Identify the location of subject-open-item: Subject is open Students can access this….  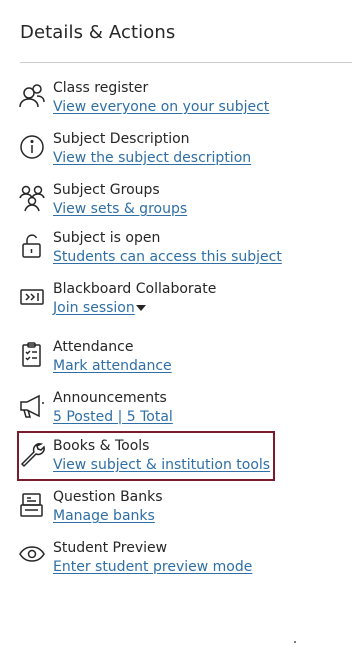
(178, 250).